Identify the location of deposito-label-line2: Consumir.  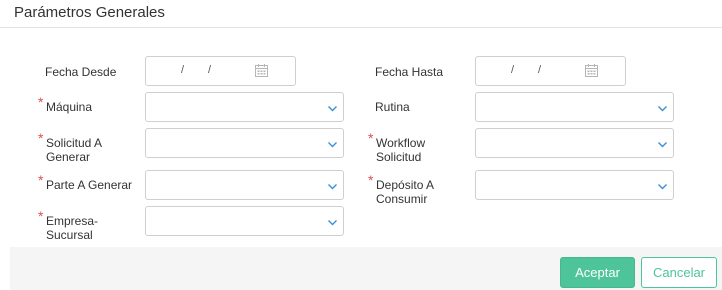
(402, 199).